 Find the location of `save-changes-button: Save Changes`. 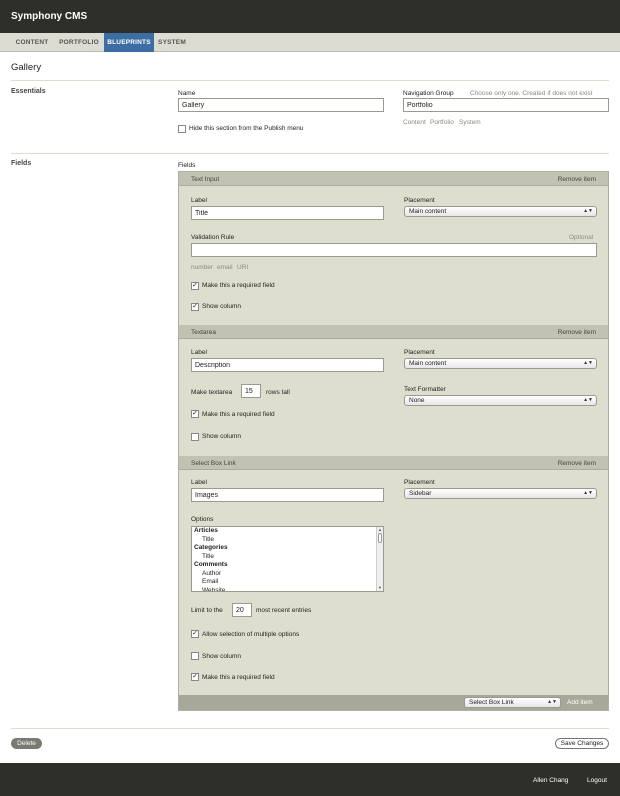

save-changes-button: Save Changes is located at coordinates (582, 743).